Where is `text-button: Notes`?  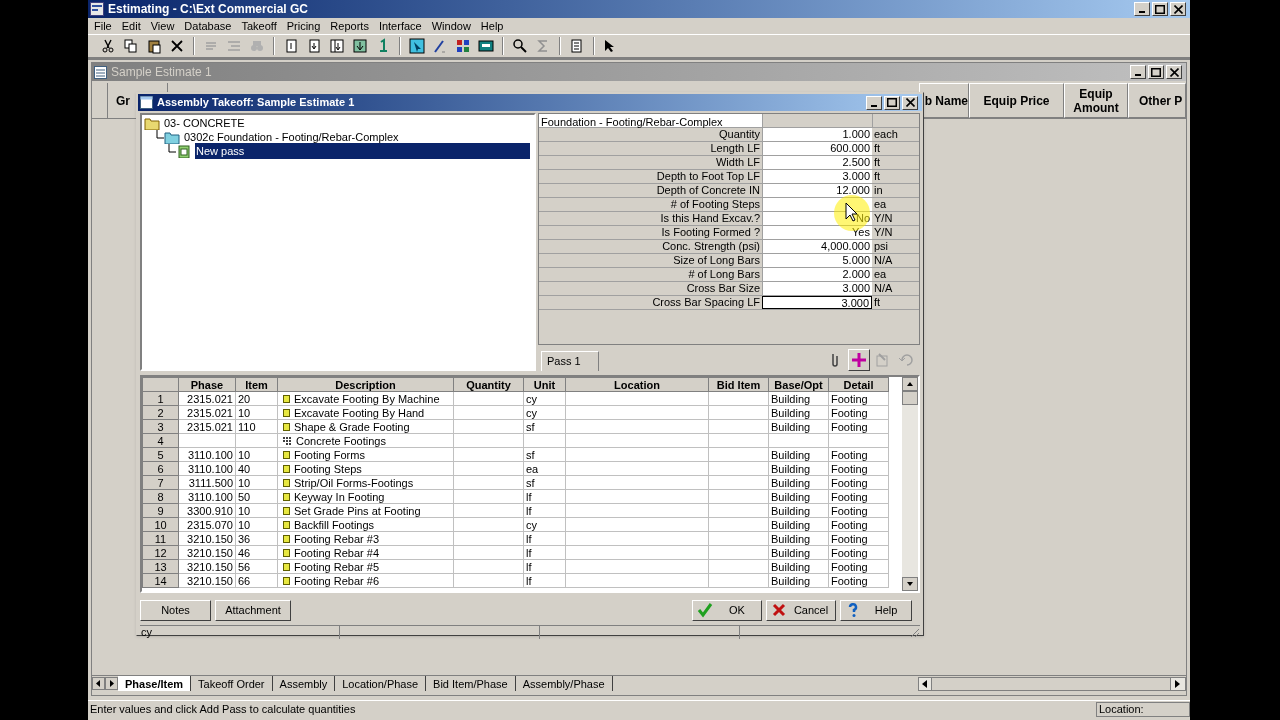
text-button: Notes is located at coordinates (175, 610).